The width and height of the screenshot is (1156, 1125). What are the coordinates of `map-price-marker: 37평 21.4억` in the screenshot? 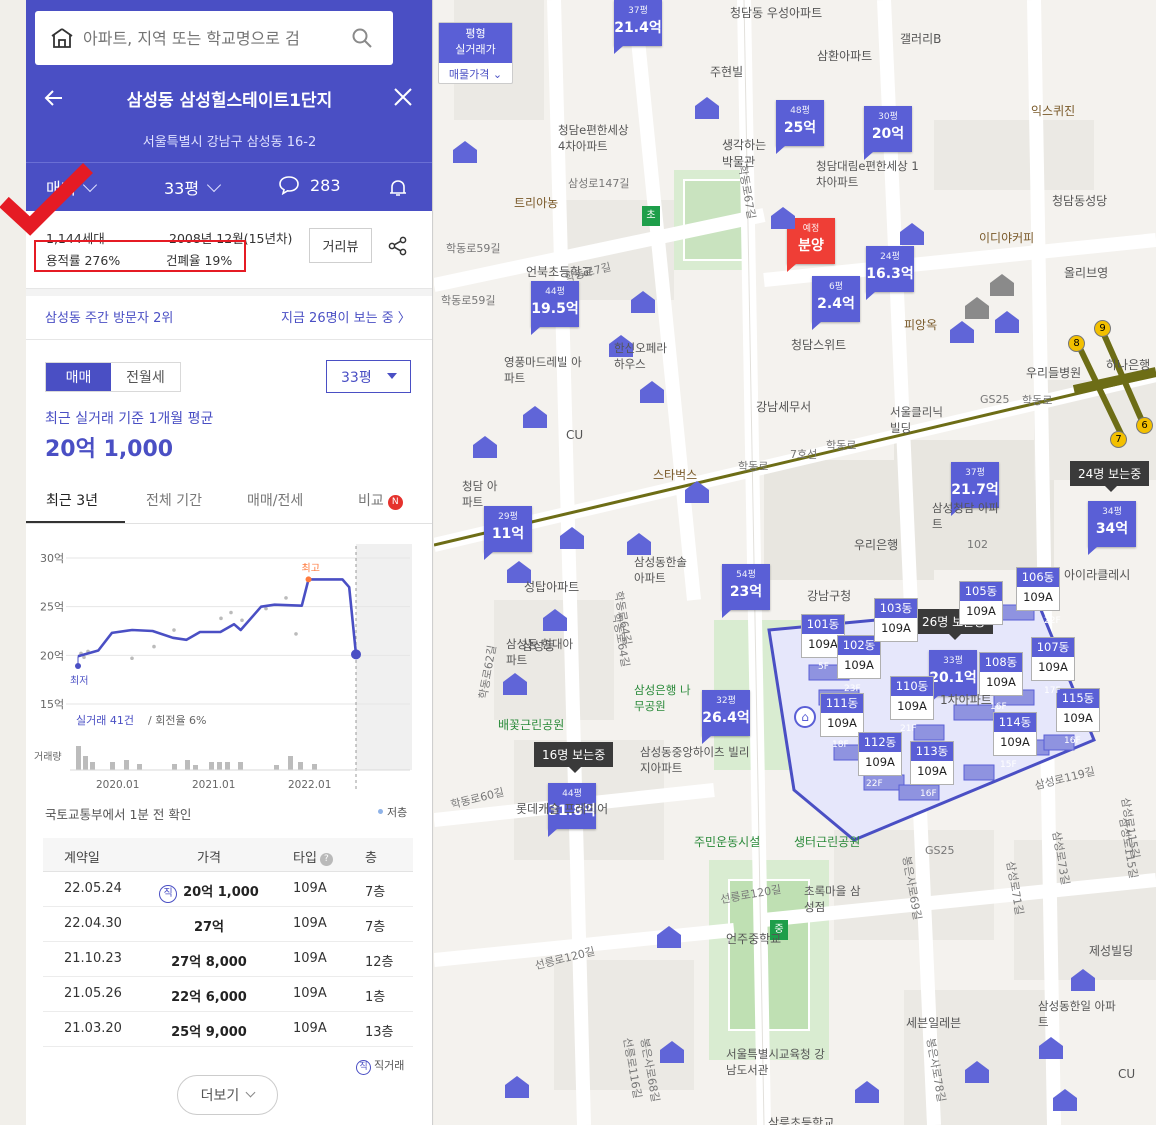 It's located at (638, 27).